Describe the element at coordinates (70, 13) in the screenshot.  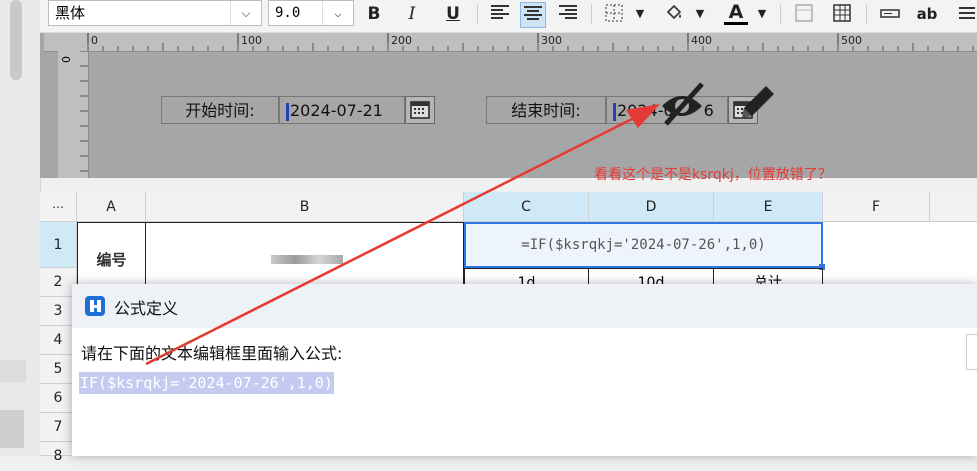
I see `font-family-value: 黑体` at that location.